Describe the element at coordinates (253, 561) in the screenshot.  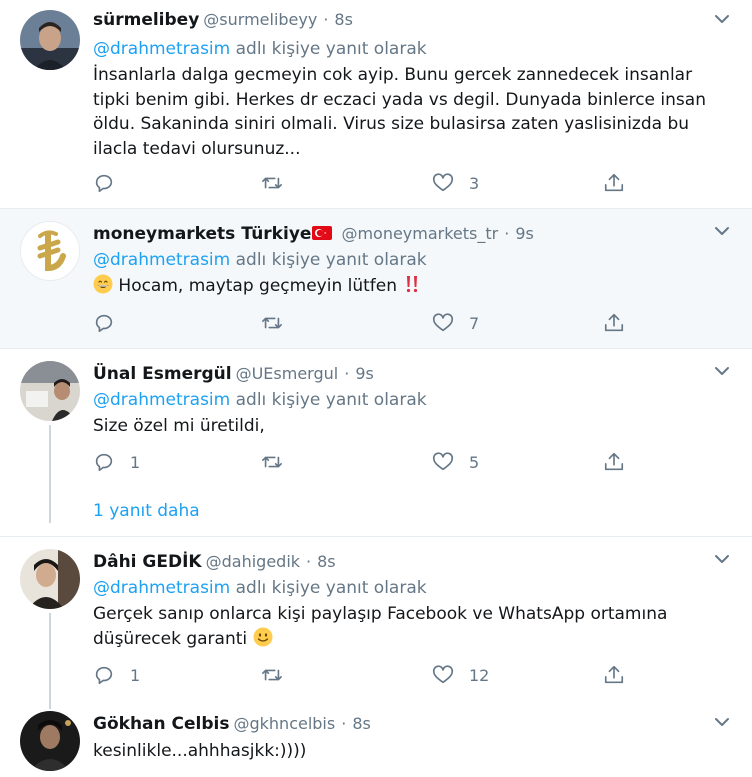
I see `user-handle: @dahigedik` at that location.